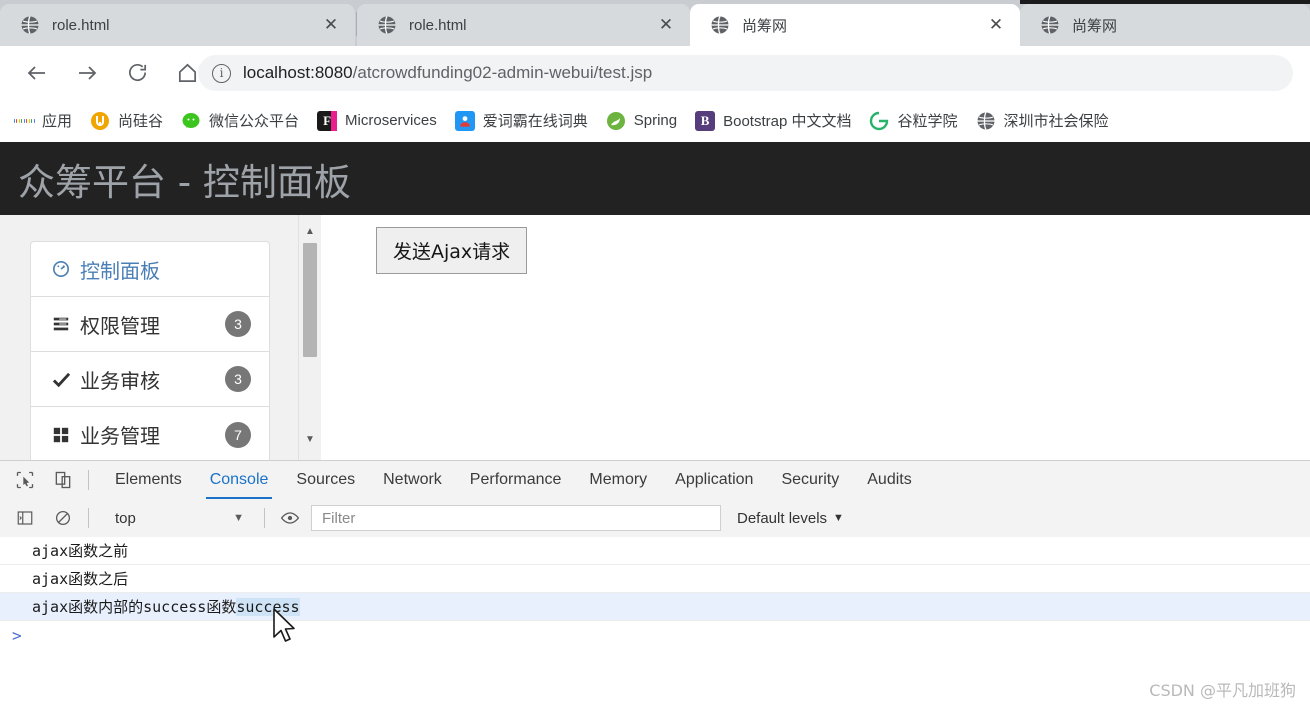  I want to click on inspect-cursor-icon, so click(25, 480).